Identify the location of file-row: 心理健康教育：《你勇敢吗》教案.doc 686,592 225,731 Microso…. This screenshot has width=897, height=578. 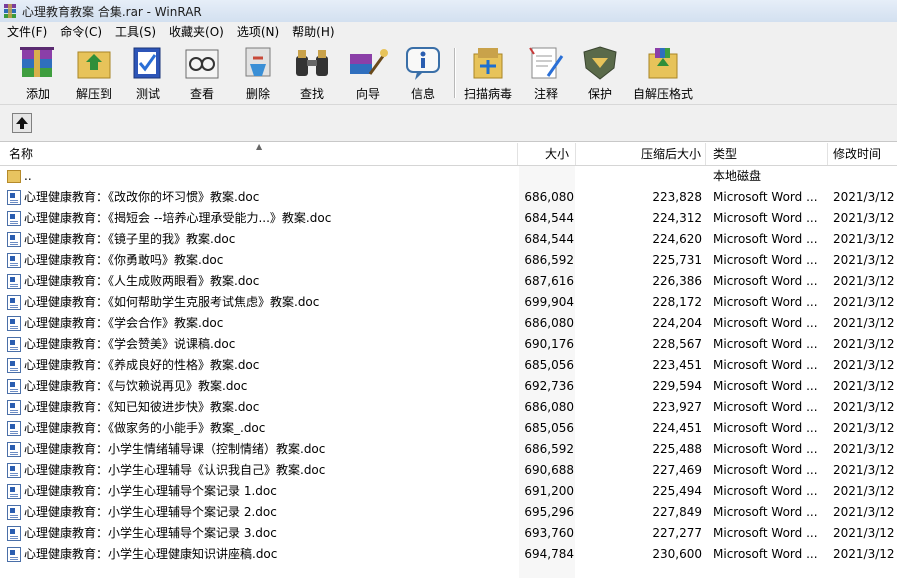
(448, 260).